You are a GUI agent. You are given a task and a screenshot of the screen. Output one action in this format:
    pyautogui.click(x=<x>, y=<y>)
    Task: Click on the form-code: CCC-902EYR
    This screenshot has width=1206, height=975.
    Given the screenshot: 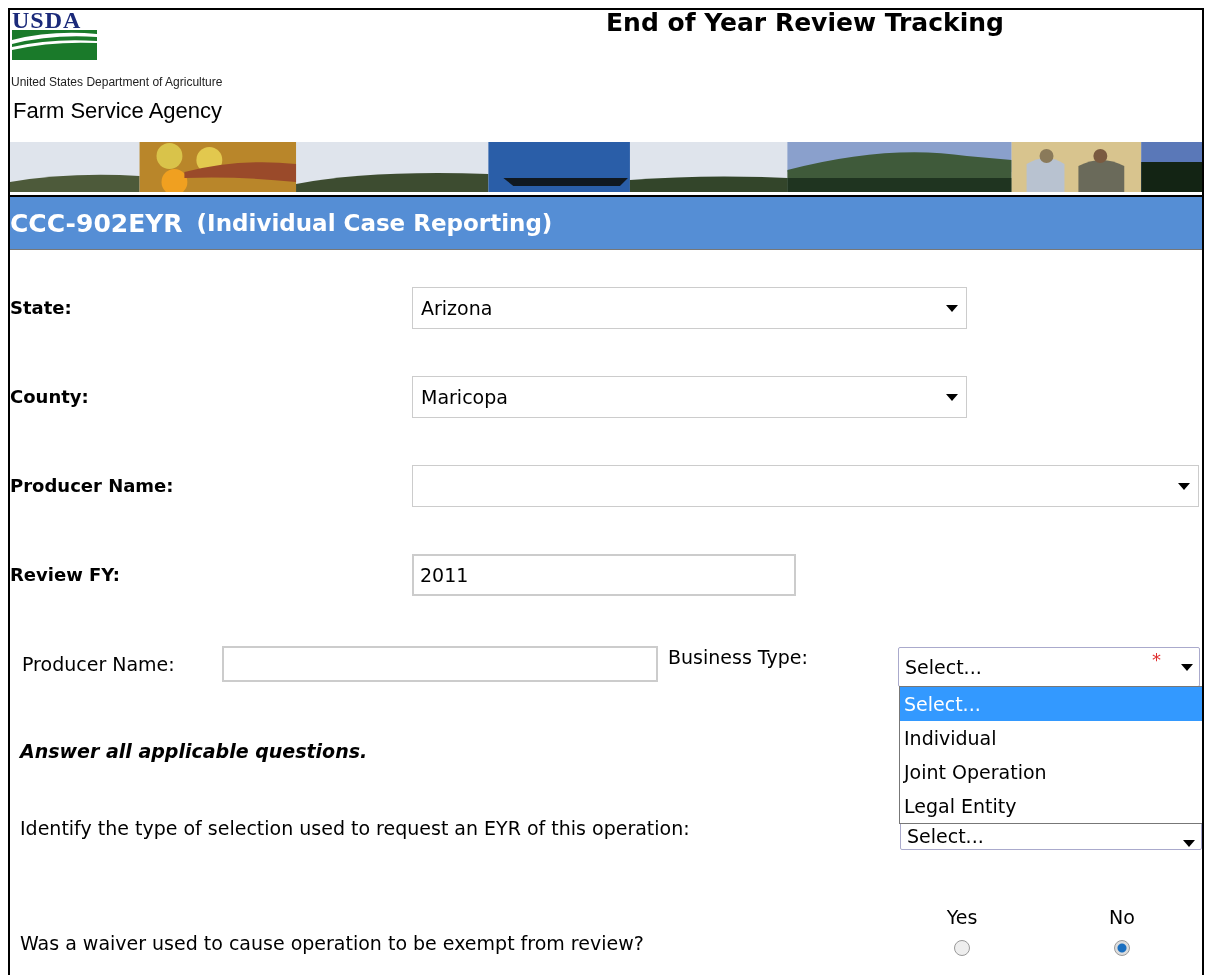 What is the action you would take?
    pyautogui.click(x=96, y=223)
    